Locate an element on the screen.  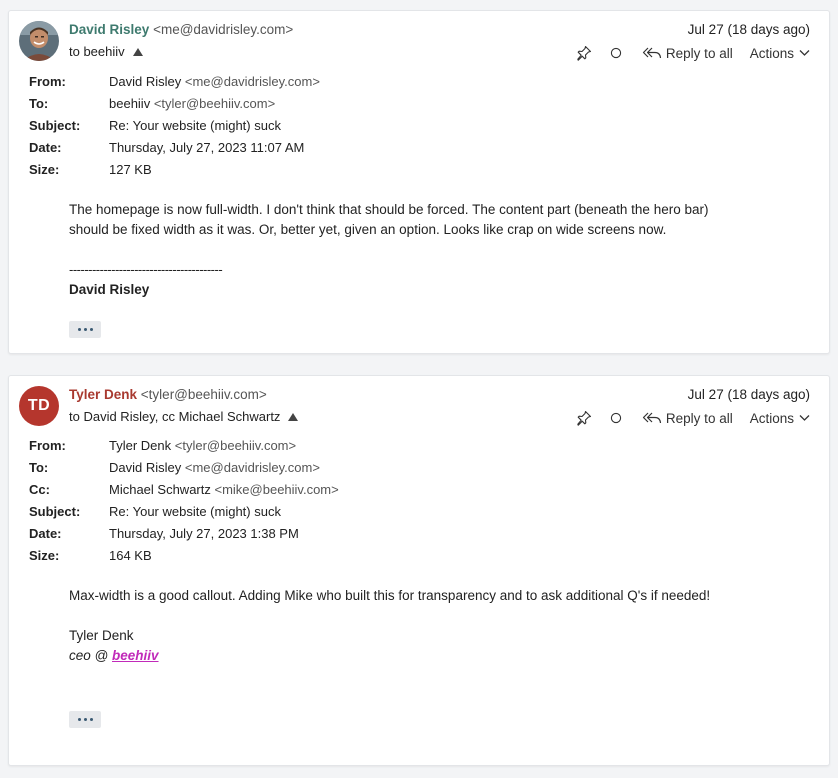
from-name: Tyler Denk is located at coordinates (140, 445).